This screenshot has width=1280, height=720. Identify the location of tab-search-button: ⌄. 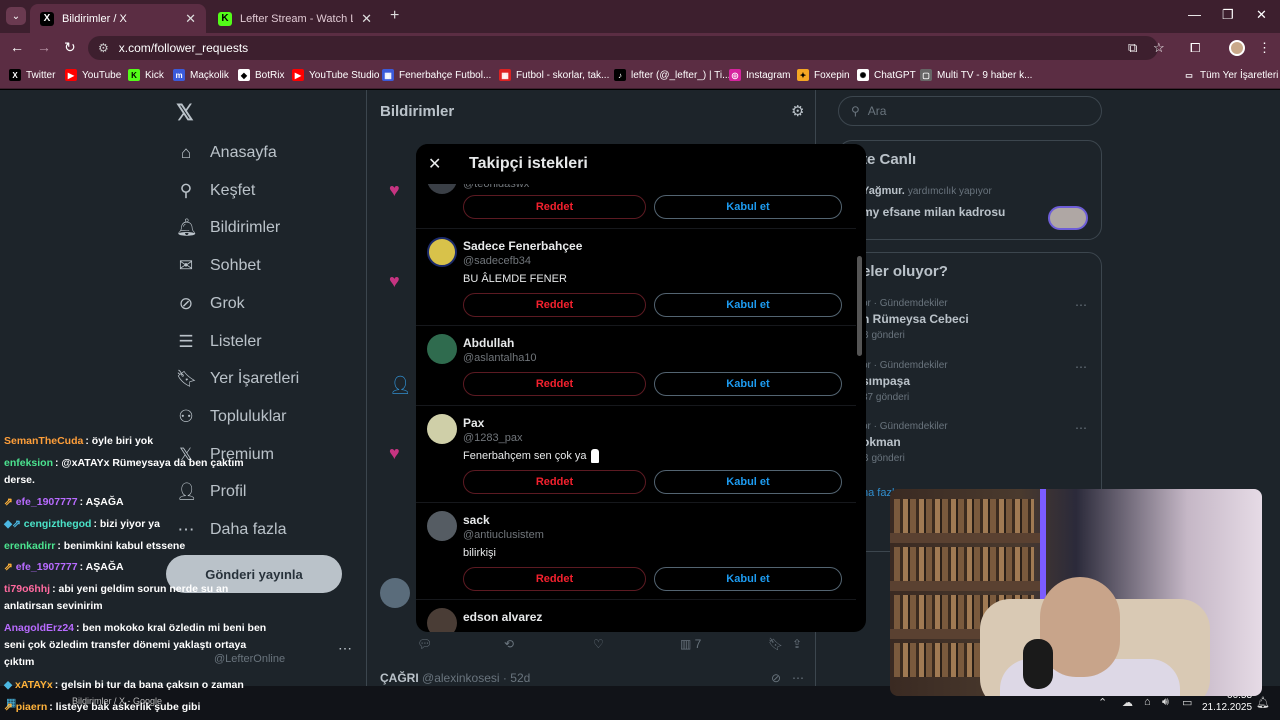
(16, 16).